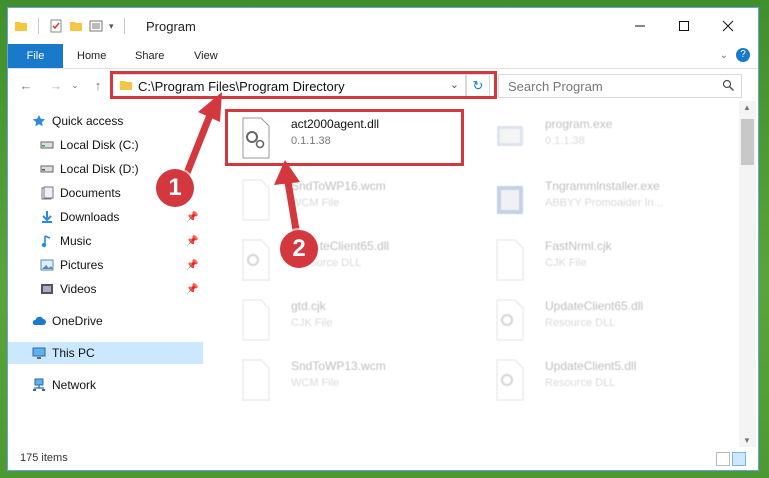 The image size is (769, 478). I want to click on step-1-badge: 1, so click(175, 188).